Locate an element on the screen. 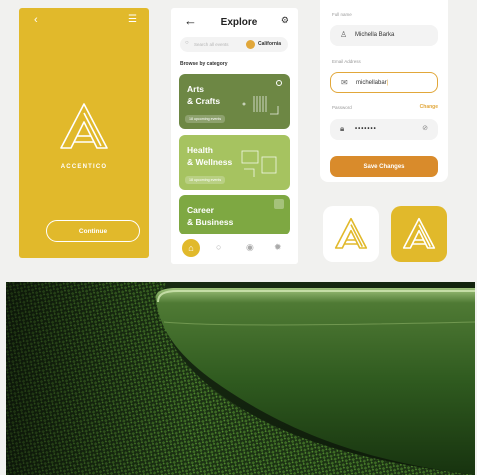 The width and height of the screenshot is (477, 475). category-card-career: Career & Business is located at coordinates (234, 215).